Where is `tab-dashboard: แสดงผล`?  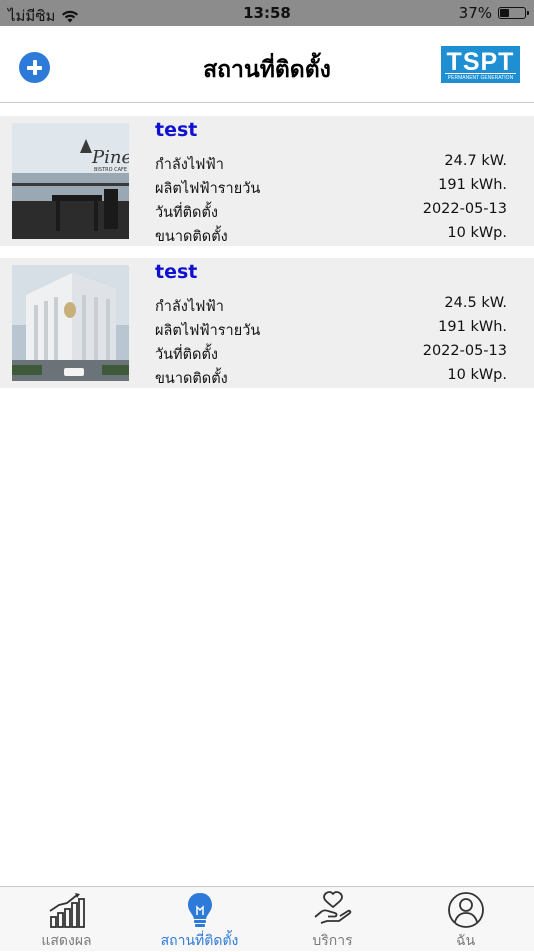
tab-dashboard: แสดงผล is located at coordinates (66, 919).